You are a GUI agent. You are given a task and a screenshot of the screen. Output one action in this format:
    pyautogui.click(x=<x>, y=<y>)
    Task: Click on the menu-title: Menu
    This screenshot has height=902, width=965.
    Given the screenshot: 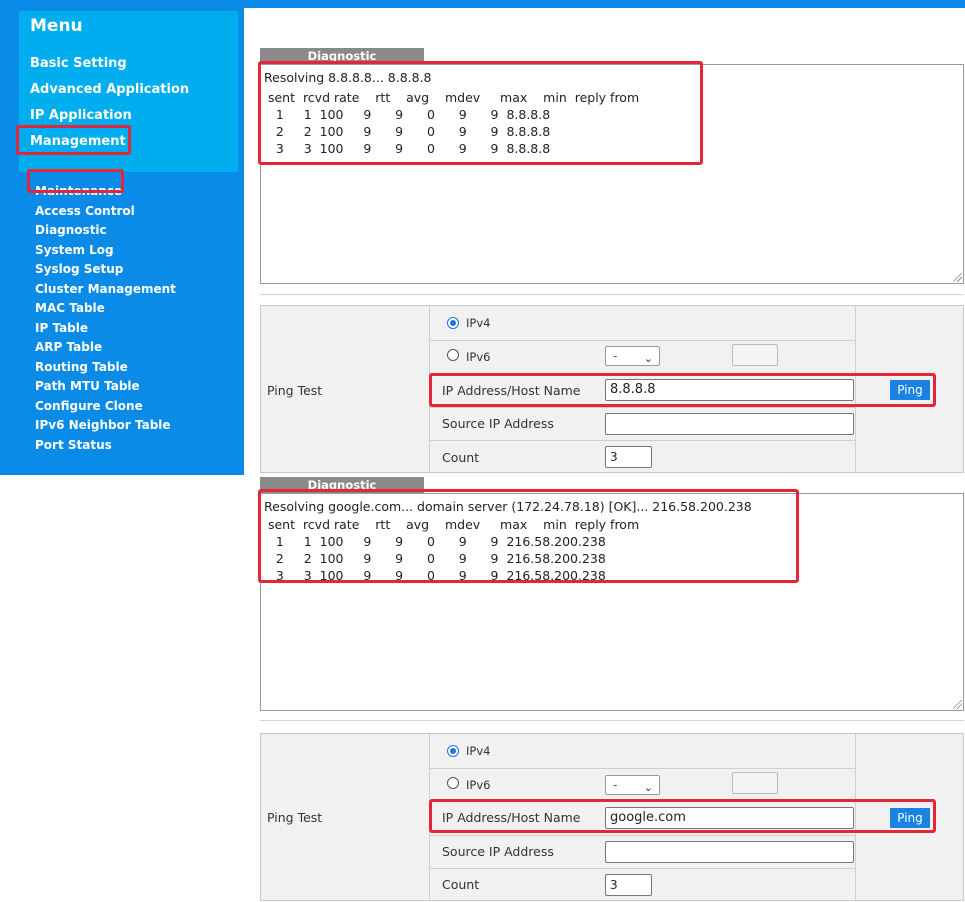 What is the action you would take?
    pyautogui.click(x=56, y=26)
    